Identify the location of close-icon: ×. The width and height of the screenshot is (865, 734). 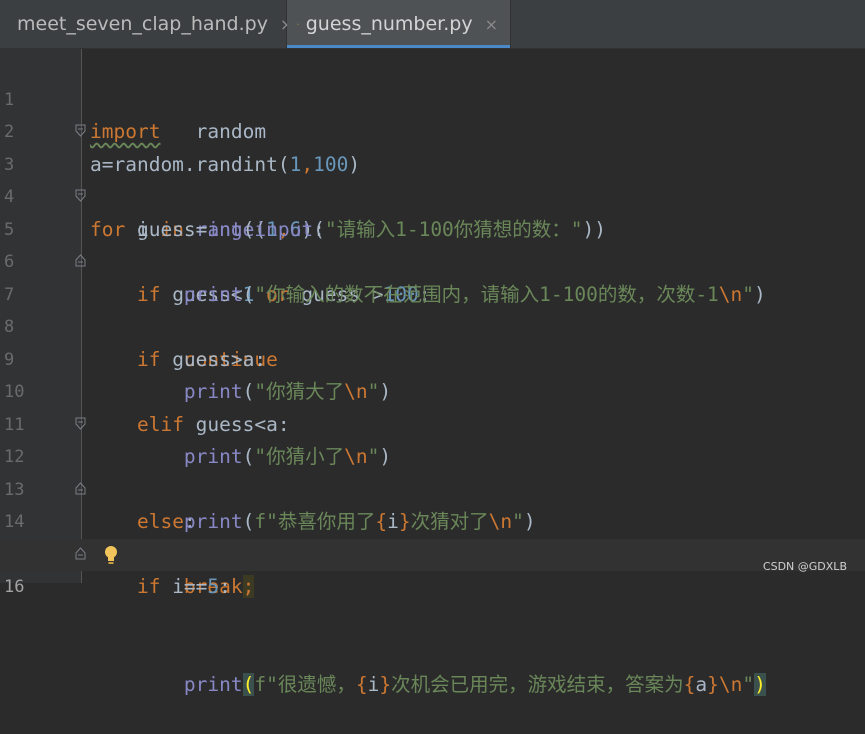
(491, 24).